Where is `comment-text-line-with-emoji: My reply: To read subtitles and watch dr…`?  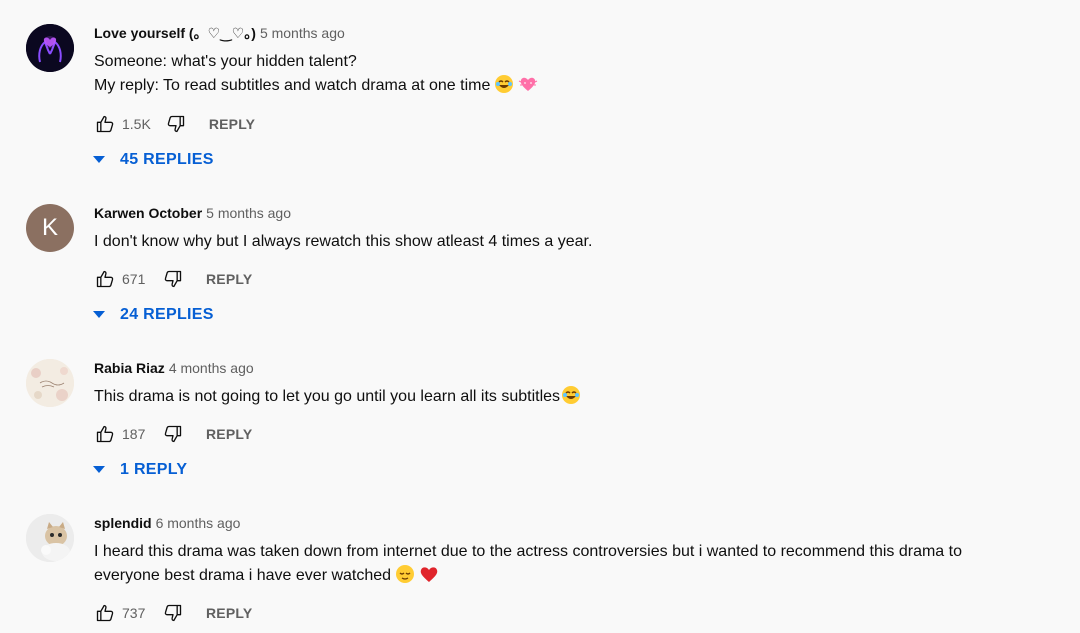 comment-text-line-with-emoji: My reply: To read subtitles and watch dr… is located at coordinates (569, 86).